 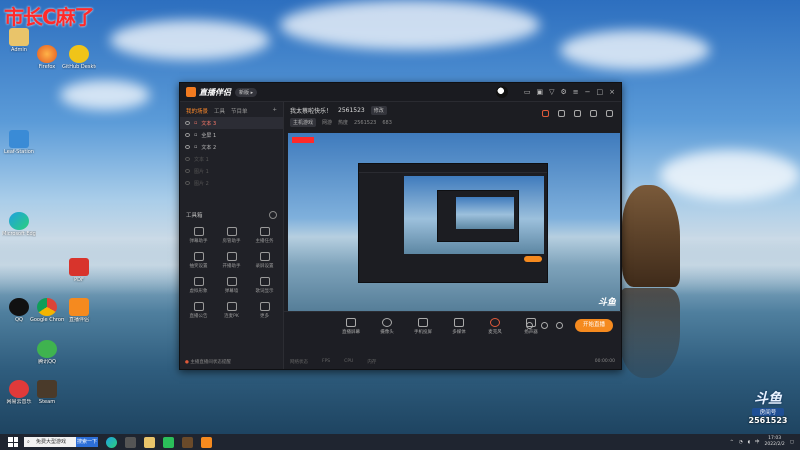 What do you see at coordinates (47, 349) in the screenshot?
I see `shield-icon` at bounding box center [47, 349].